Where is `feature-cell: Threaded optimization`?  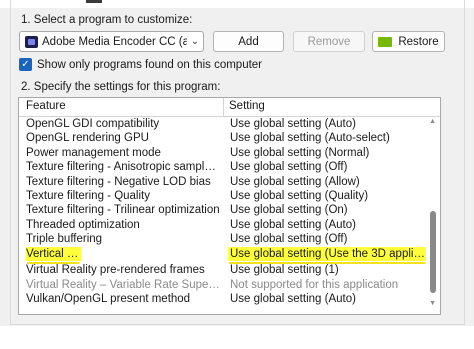 feature-cell: Threaded optimization is located at coordinates (83, 224).